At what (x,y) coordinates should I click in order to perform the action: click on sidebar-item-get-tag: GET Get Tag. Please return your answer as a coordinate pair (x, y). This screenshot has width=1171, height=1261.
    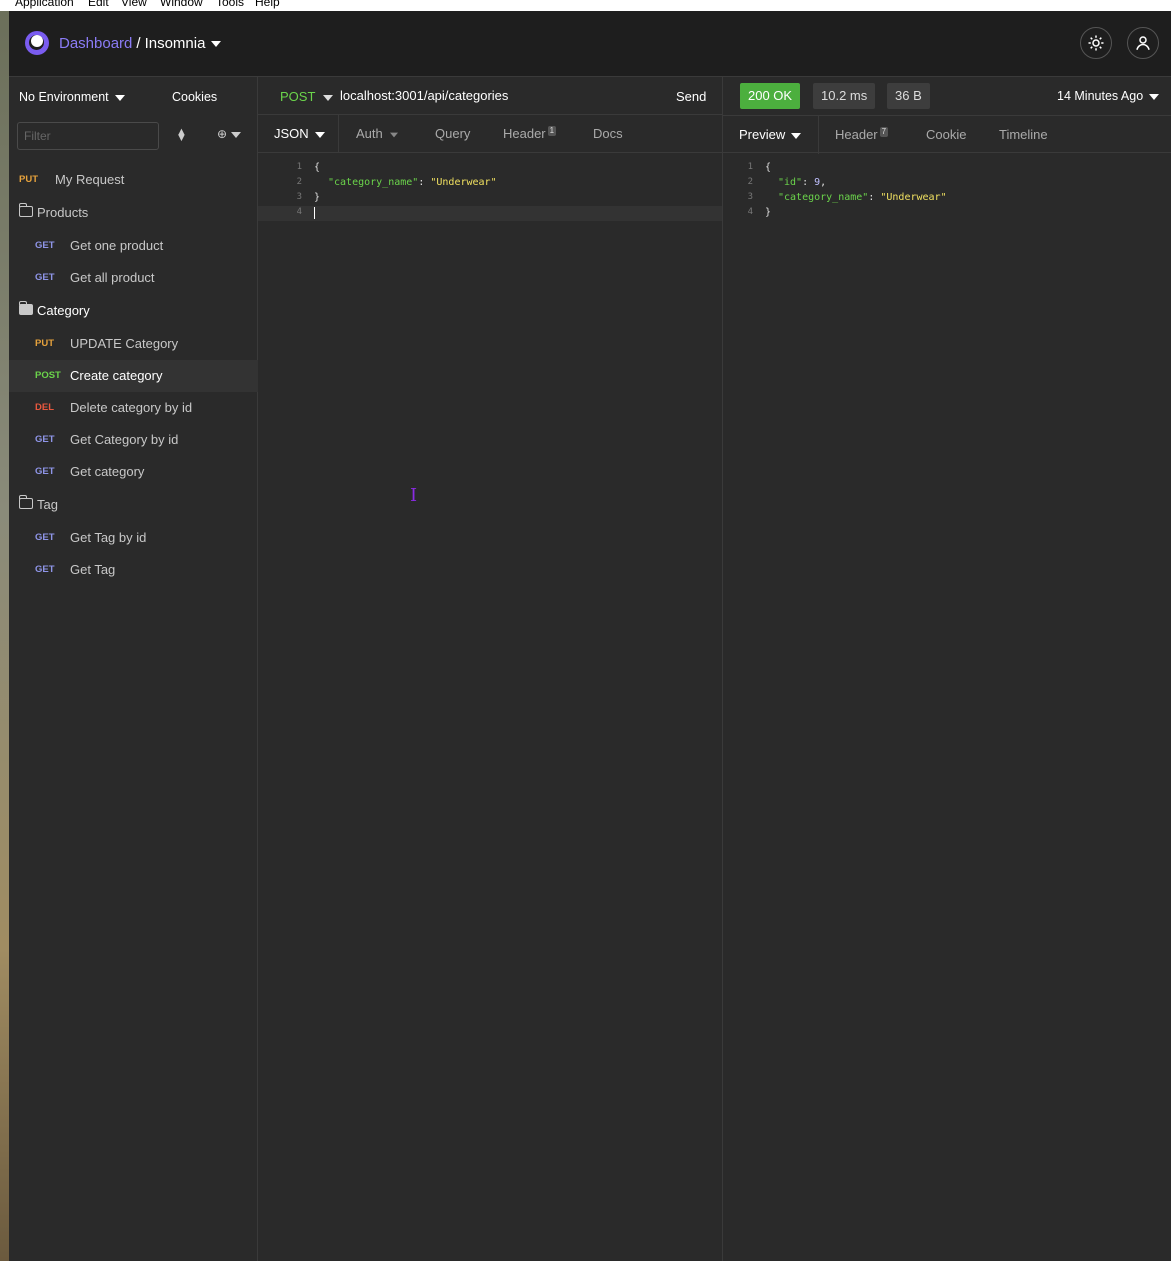
    Looking at the image, I should click on (133, 570).